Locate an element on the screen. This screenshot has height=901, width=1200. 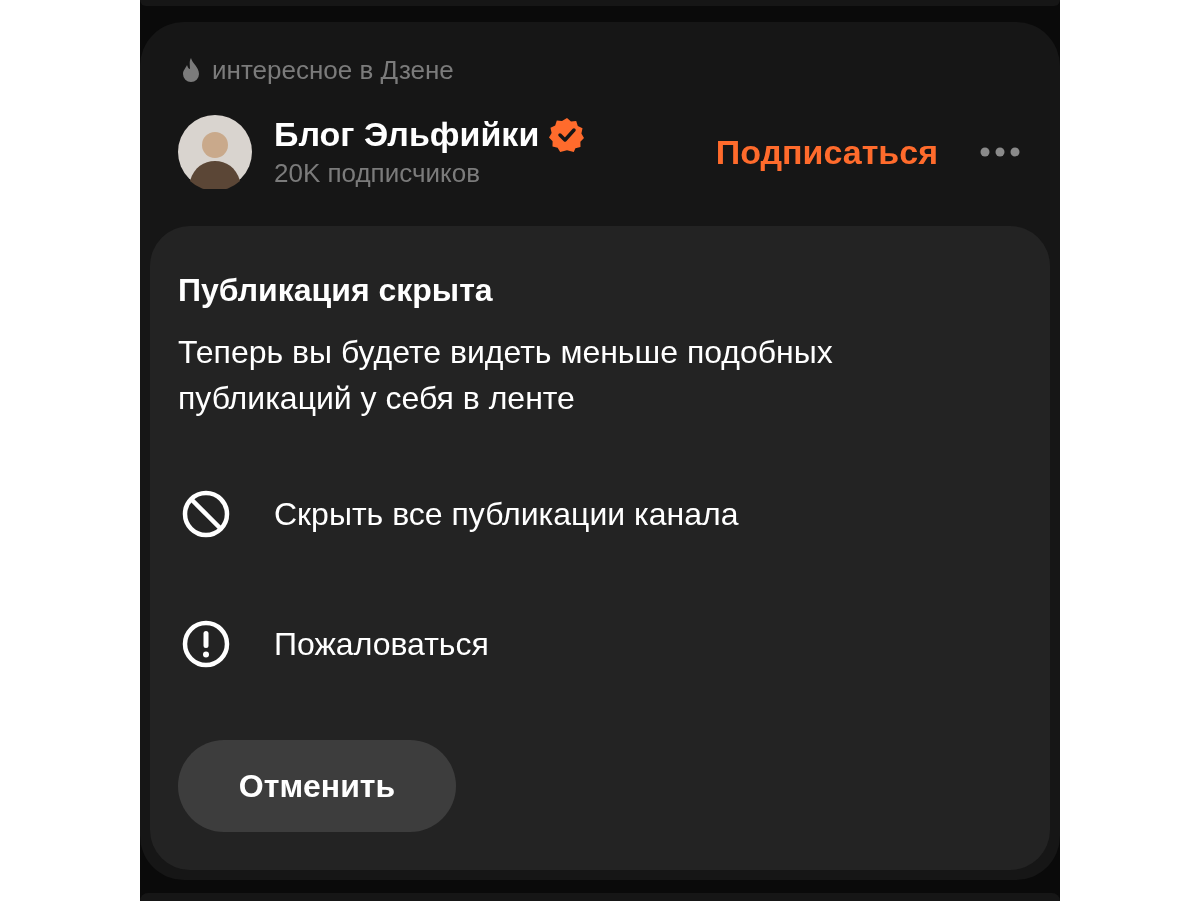
avatar is located at coordinates (215, 152).